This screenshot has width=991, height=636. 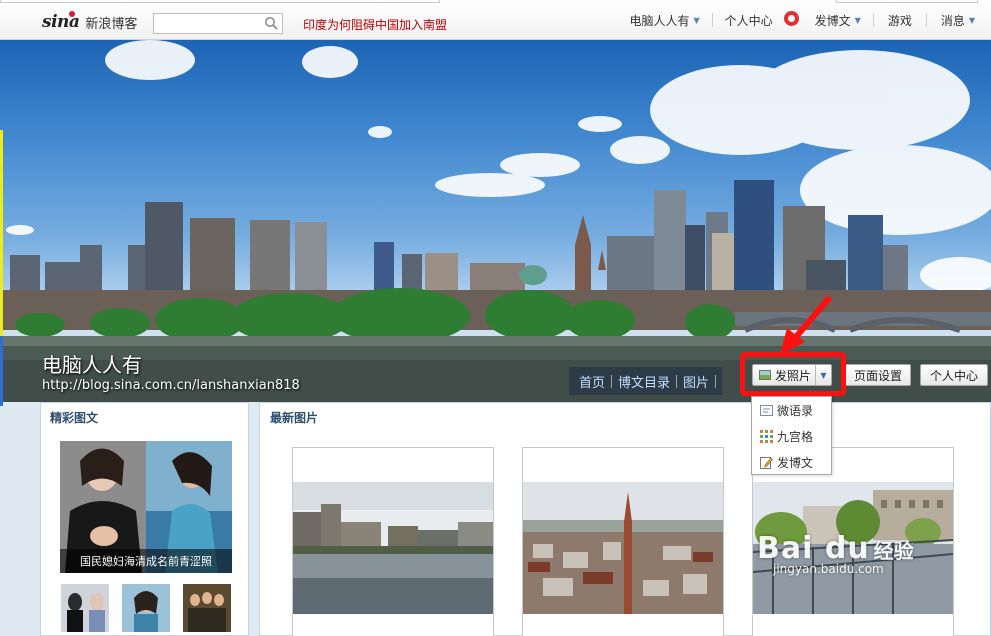 I want to click on nav-messages-label: 消息, so click(x=952, y=20).